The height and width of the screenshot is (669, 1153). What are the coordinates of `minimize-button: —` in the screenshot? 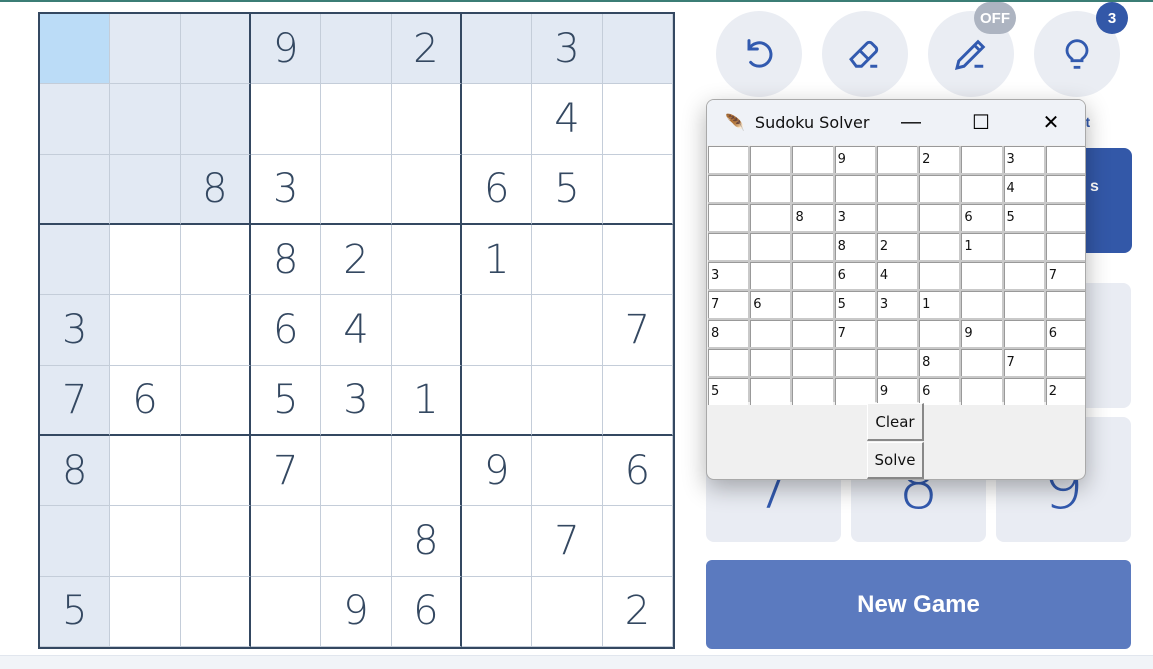 It's located at (911, 122).